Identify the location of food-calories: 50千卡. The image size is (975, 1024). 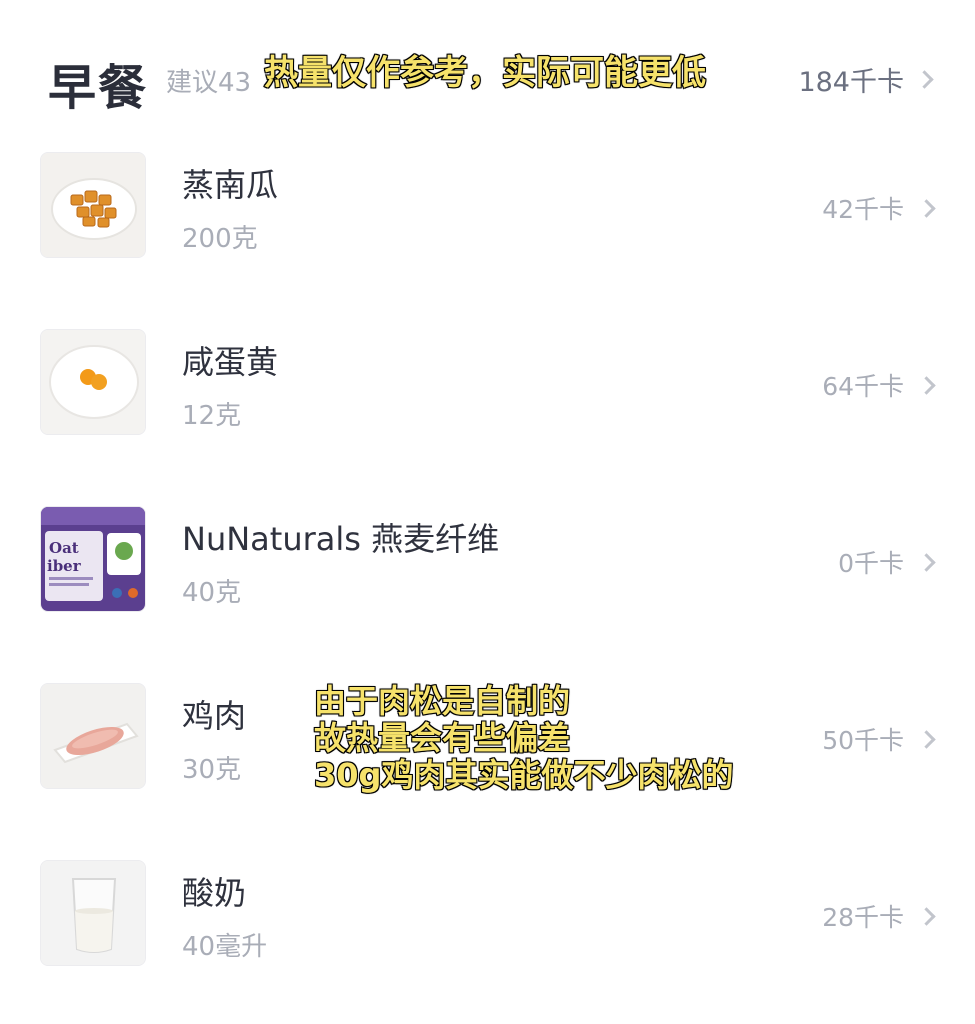
(879, 739).